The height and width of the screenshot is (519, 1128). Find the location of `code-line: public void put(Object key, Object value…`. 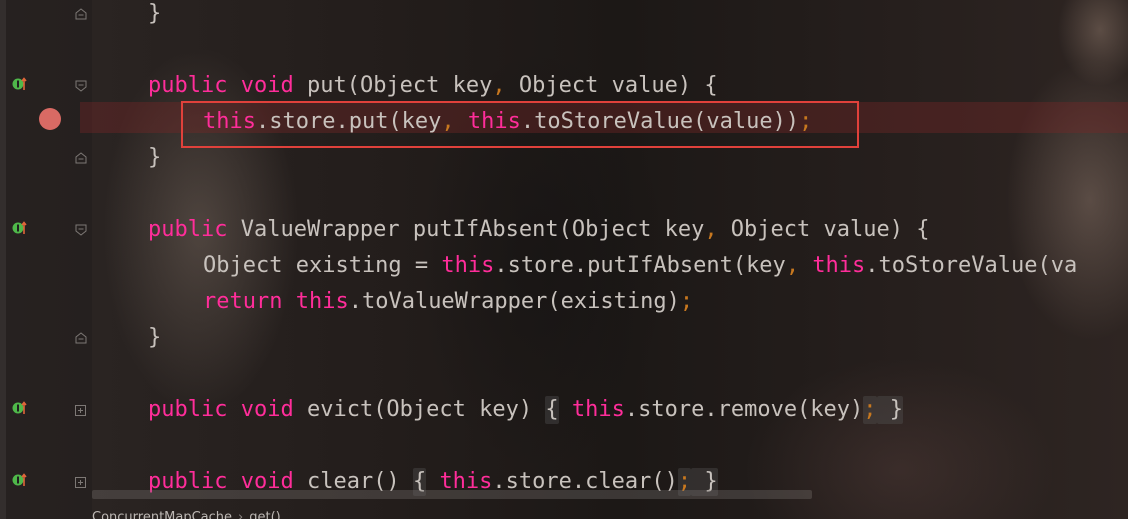

code-line: public void put(Object key, Object value… is located at coordinates (433, 86).